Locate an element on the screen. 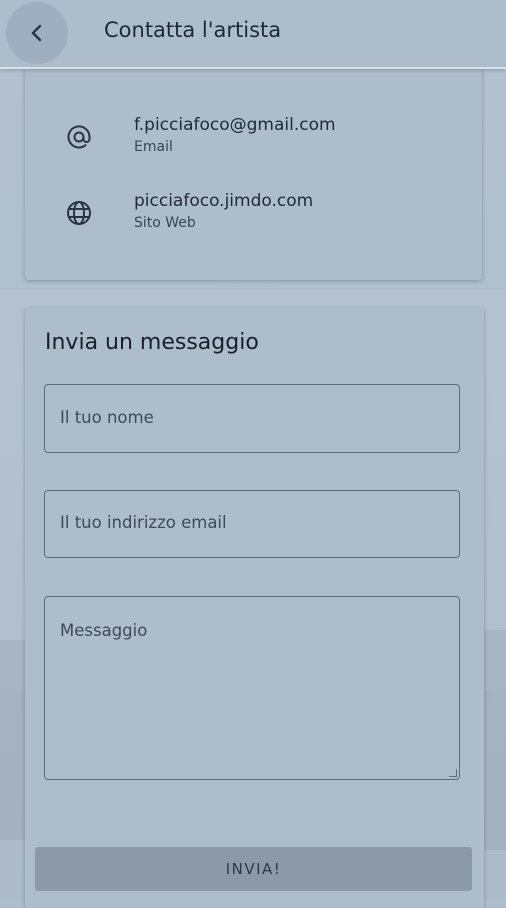  name-placeholder: Il tuo nome is located at coordinates (107, 417).